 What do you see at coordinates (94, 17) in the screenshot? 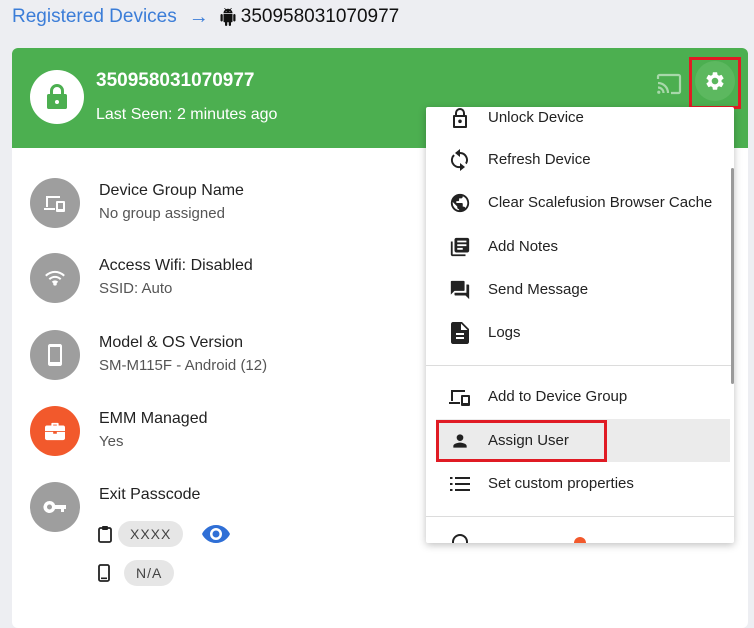
I see `breadcrumb-registered-devices-link: Registered Devices` at bounding box center [94, 17].